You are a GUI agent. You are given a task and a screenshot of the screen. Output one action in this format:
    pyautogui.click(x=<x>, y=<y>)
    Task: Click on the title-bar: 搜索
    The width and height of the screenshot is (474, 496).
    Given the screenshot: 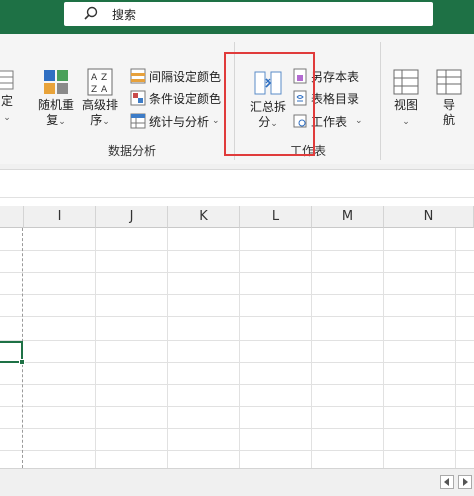 What is the action you would take?
    pyautogui.click(x=237, y=17)
    